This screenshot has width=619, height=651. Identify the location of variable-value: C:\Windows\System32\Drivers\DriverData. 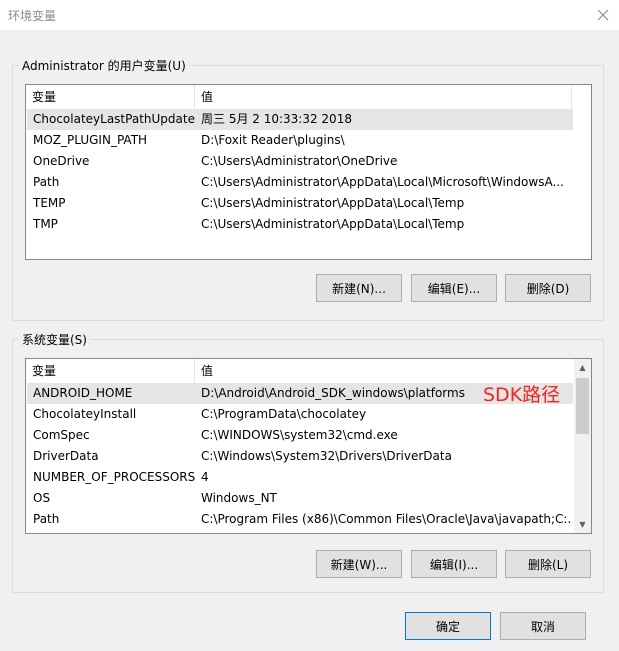
(326, 456).